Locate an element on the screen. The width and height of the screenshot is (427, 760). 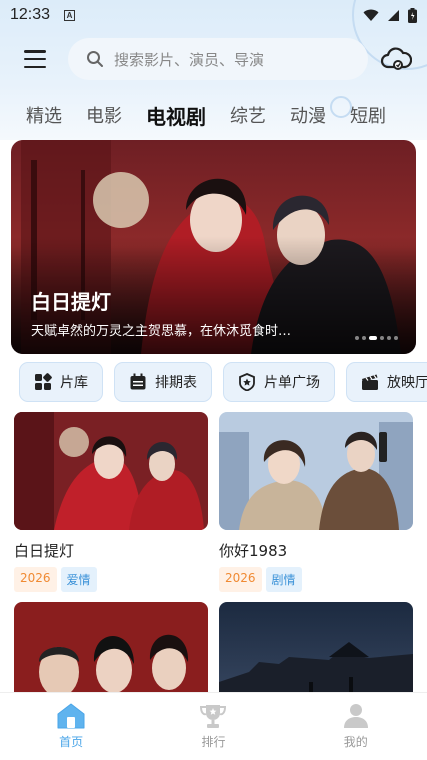
show-card: 白日提灯 2026 爱情 is located at coordinates (111, 502).